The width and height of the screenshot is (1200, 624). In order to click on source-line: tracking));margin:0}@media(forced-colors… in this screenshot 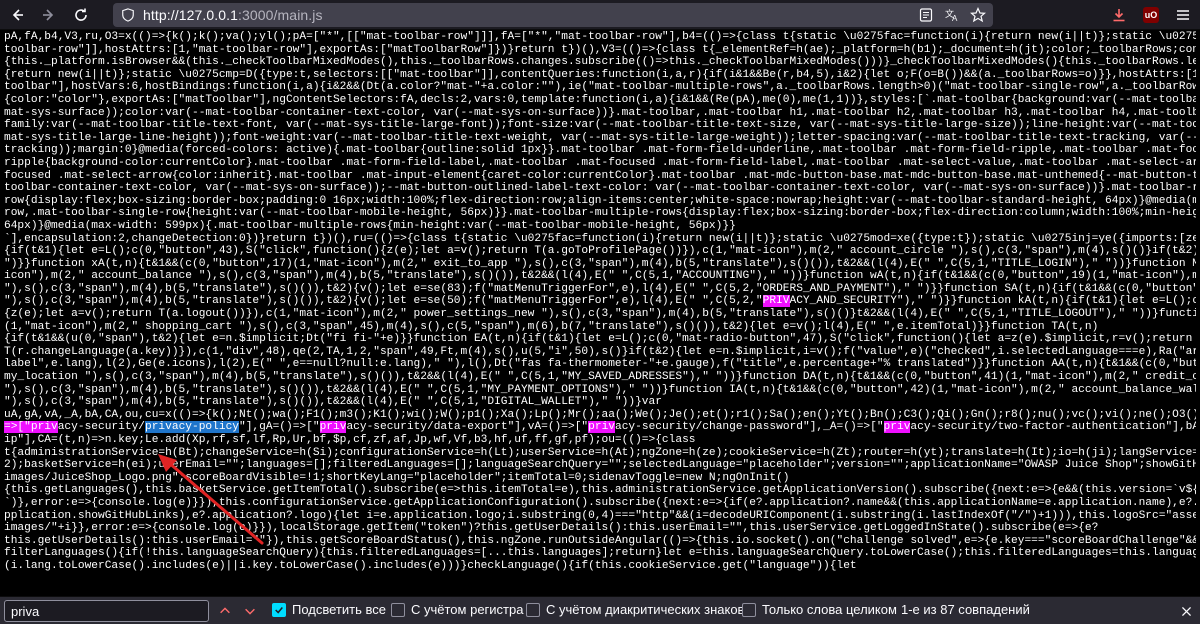, I will do `click(600, 150)`.